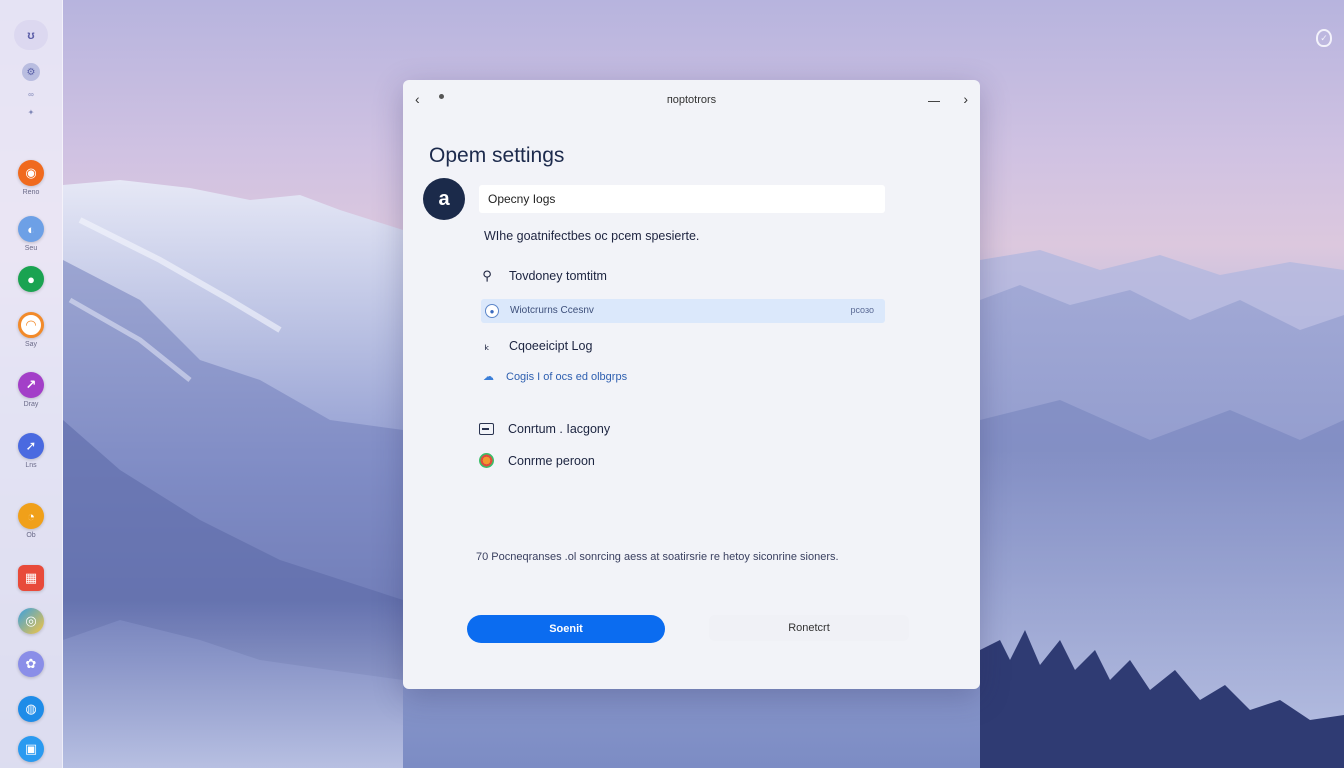  Describe the element at coordinates (1324, 38) in the screenshot. I see `shield-icon: ✓` at that location.